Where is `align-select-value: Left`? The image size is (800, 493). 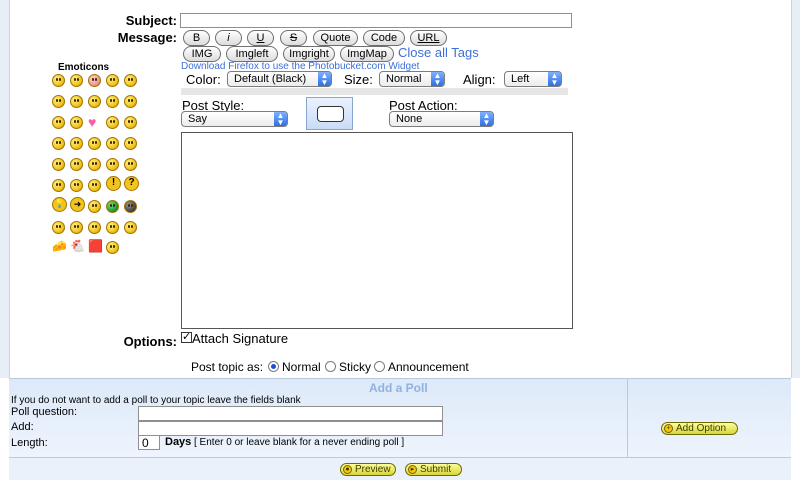 align-select-value: Left is located at coordinates (520, 79).